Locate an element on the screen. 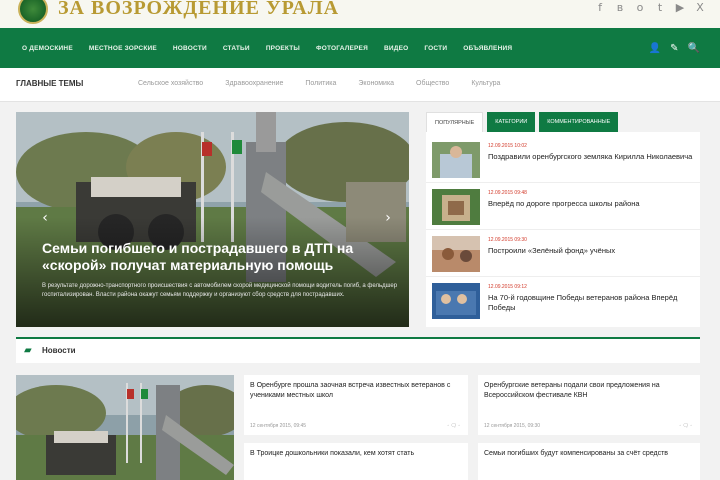  news-icon: ▰ is located at coordinates (28, 350).